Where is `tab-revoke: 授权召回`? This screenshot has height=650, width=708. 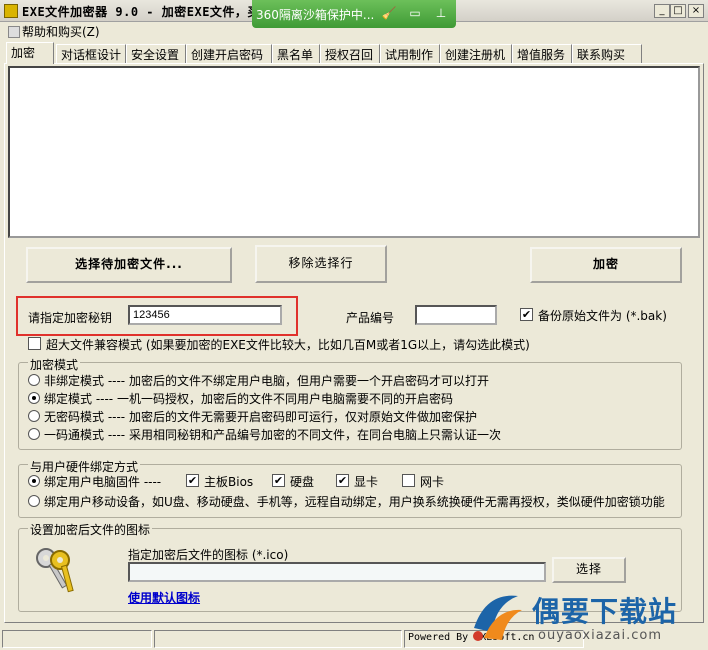 tab-revoke: 授权召回 is located at coordinates (350, 53).